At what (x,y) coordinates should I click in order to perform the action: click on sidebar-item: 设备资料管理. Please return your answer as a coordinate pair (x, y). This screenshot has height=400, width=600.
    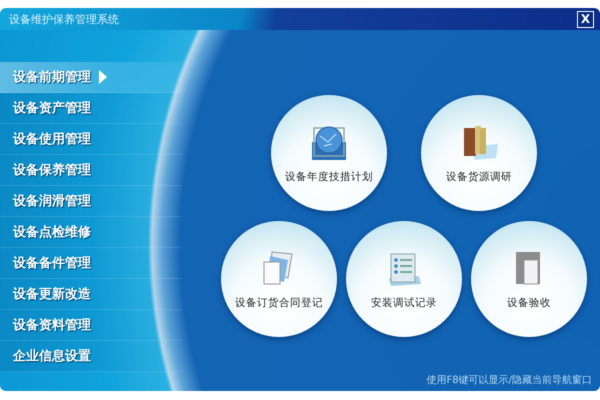
    Looking at the image, I should click on (91, 325).